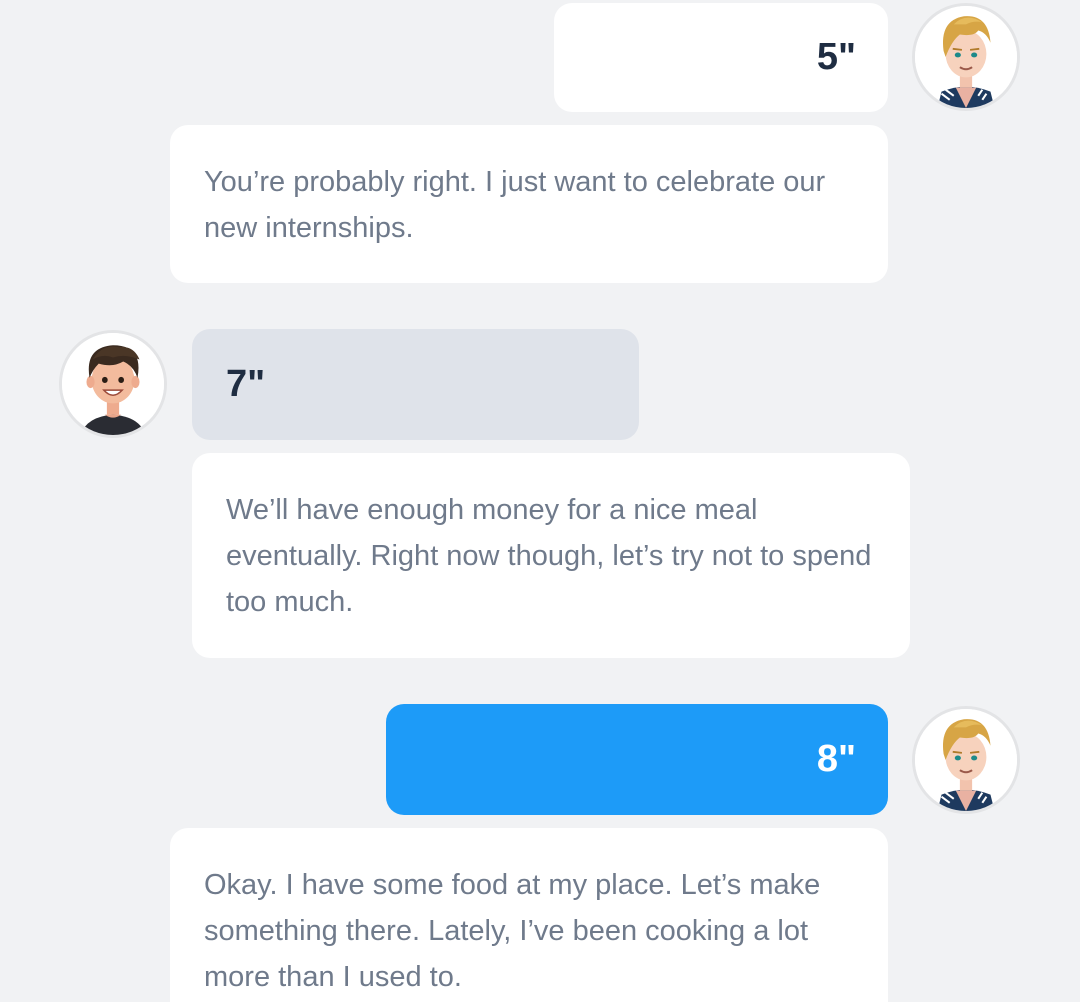 The width and height of the screenshot is (1080, 1002). I want to click on audio-duration: 5", so click(836, 57).